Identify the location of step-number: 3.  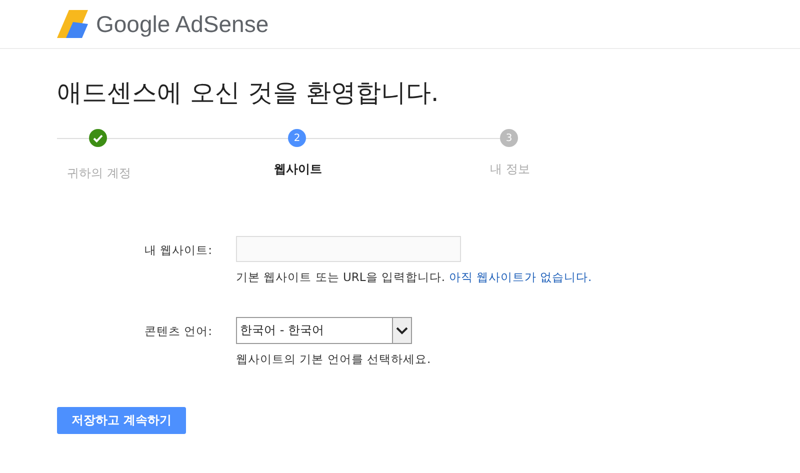
(509, 138).